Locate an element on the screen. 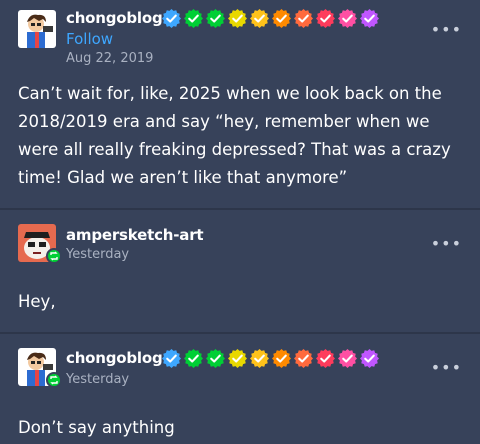 This screenshot has height=444, width=480. chongoblog-avatar-icon is located at coordinates (37, 29).